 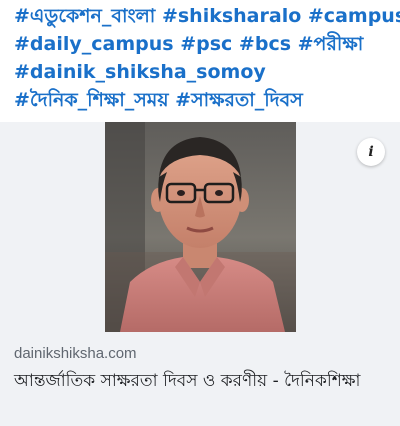 I want to click on info-icon: i, so click(x=371, y=152).